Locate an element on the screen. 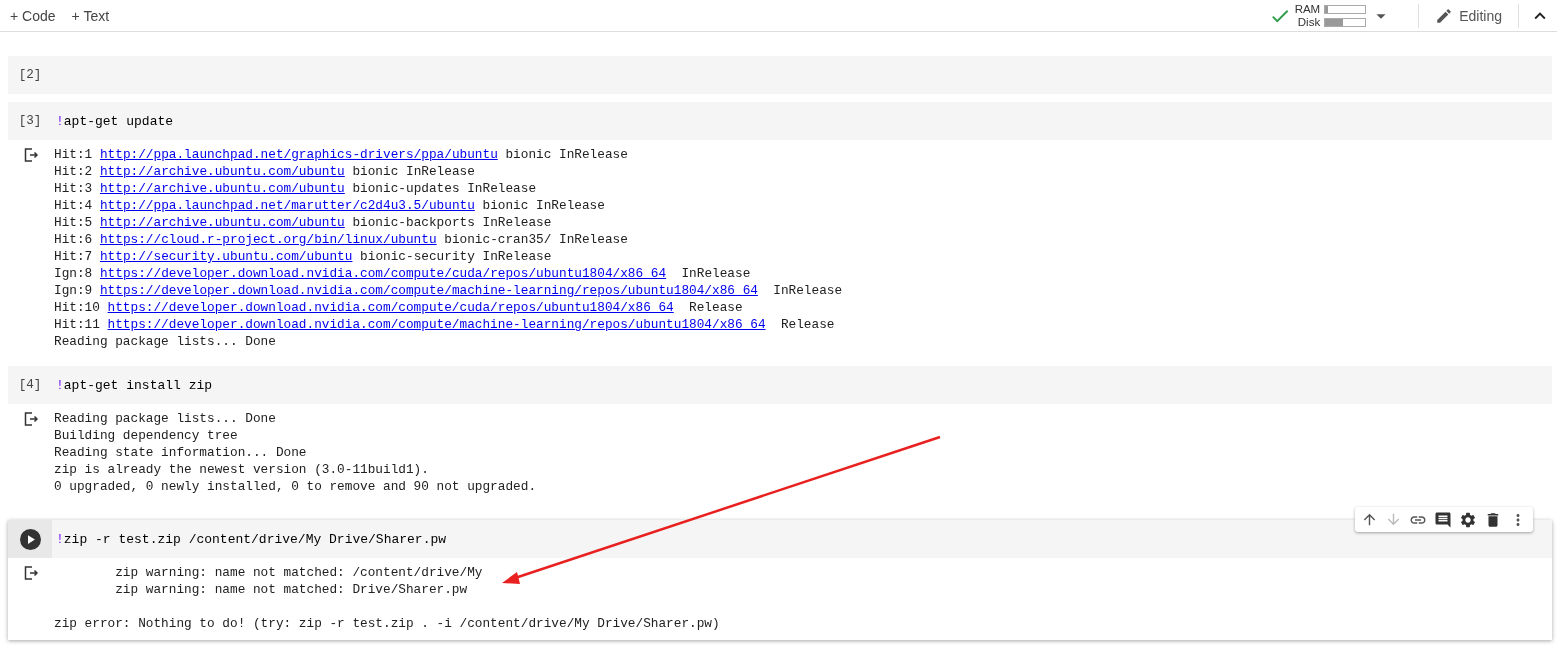 This screenshot has width=1557, height=662. output-line: zip warning: name not matched: Drive/Sharer.pw is located at coordinates (291, 589).